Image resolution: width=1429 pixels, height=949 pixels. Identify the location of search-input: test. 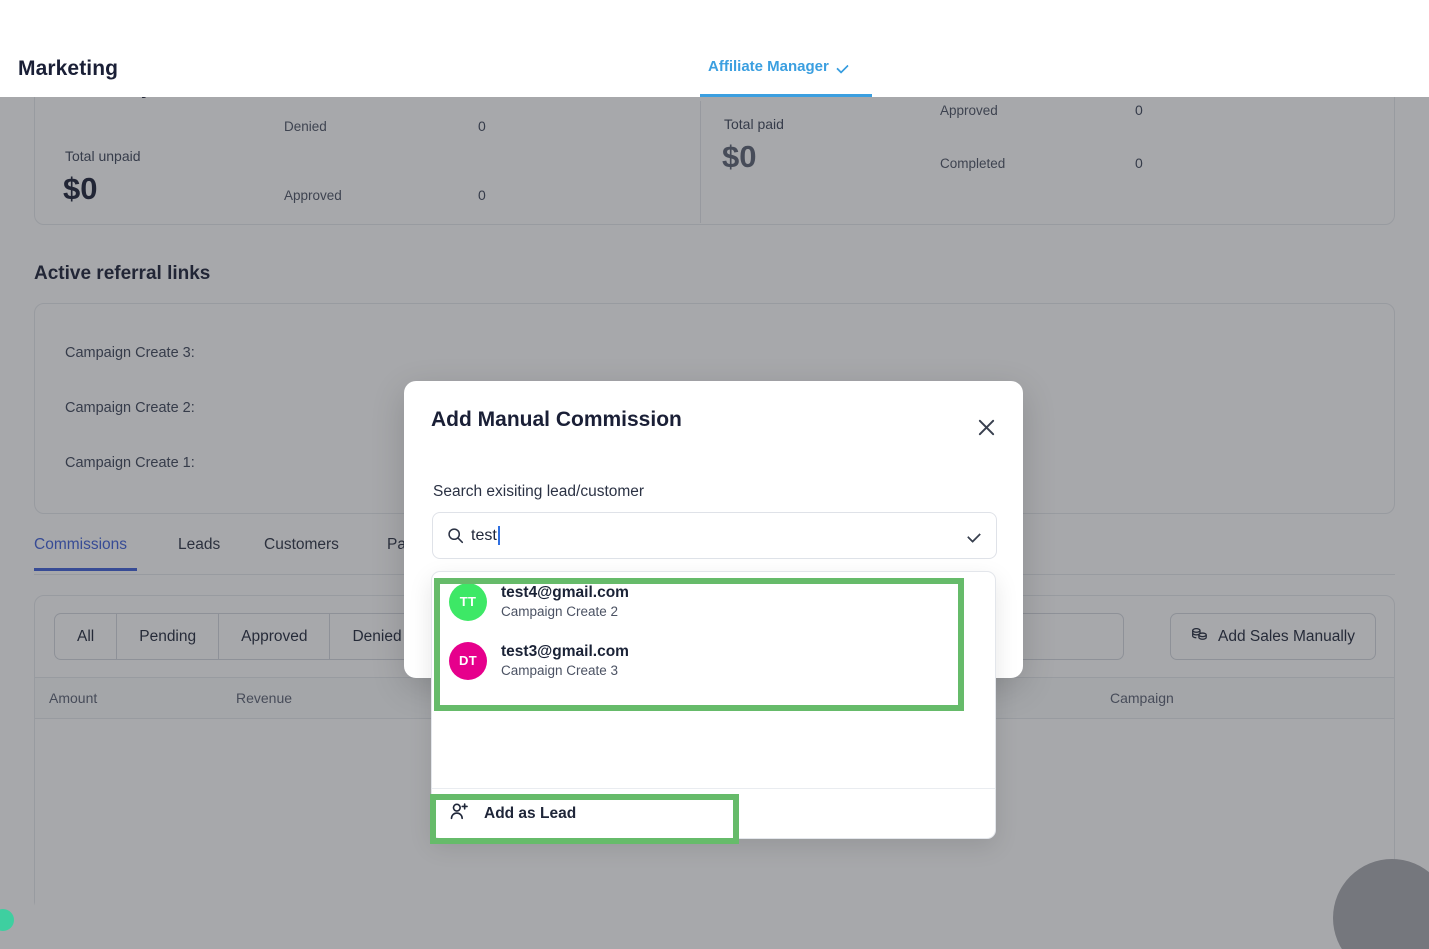
(484, 536).